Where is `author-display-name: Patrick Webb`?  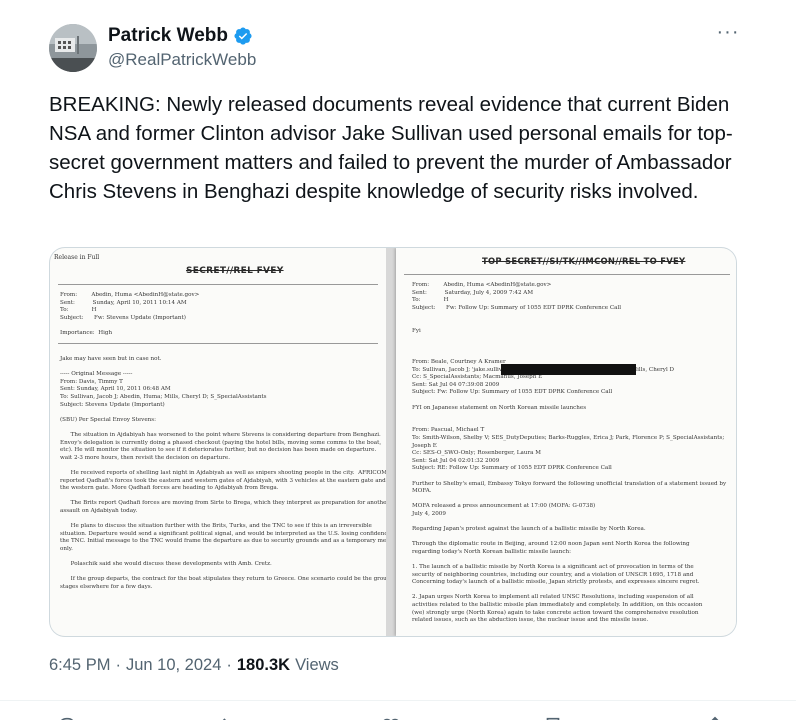 author-display-name: Patrick Webb is located at coordinates (168, 36).